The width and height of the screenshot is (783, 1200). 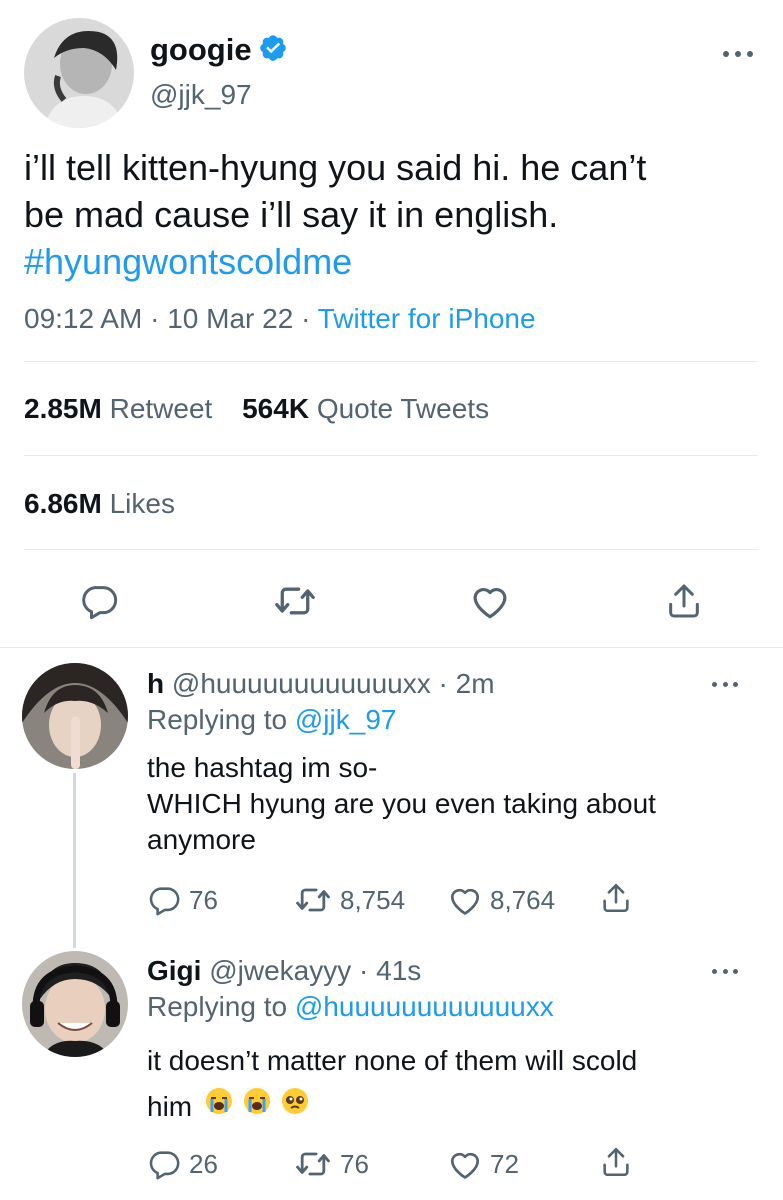 What do you see at coordinates (398, 970) in the screenshot?
I see `reply-time: 41s` at bounding box center [398, 970].